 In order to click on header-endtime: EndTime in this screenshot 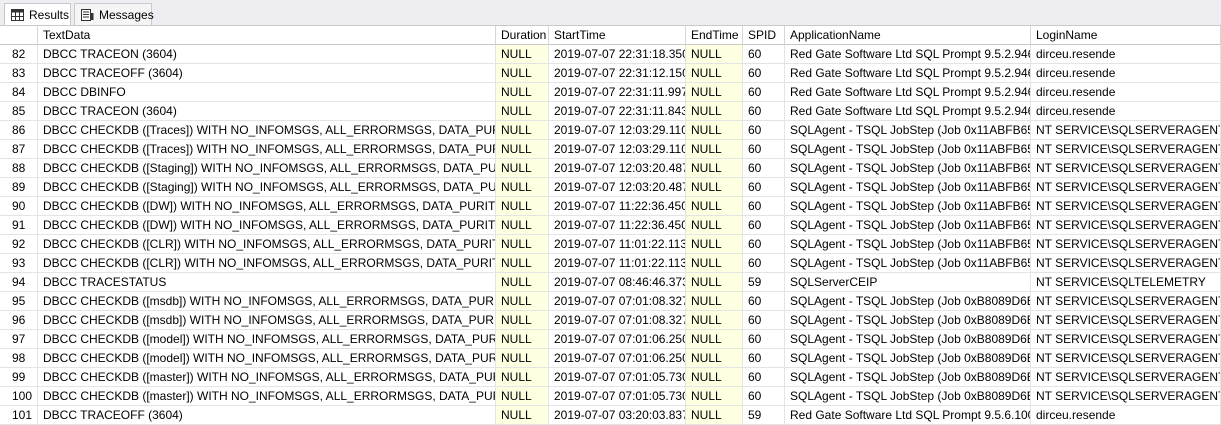, I will do `click(714, 35)`.